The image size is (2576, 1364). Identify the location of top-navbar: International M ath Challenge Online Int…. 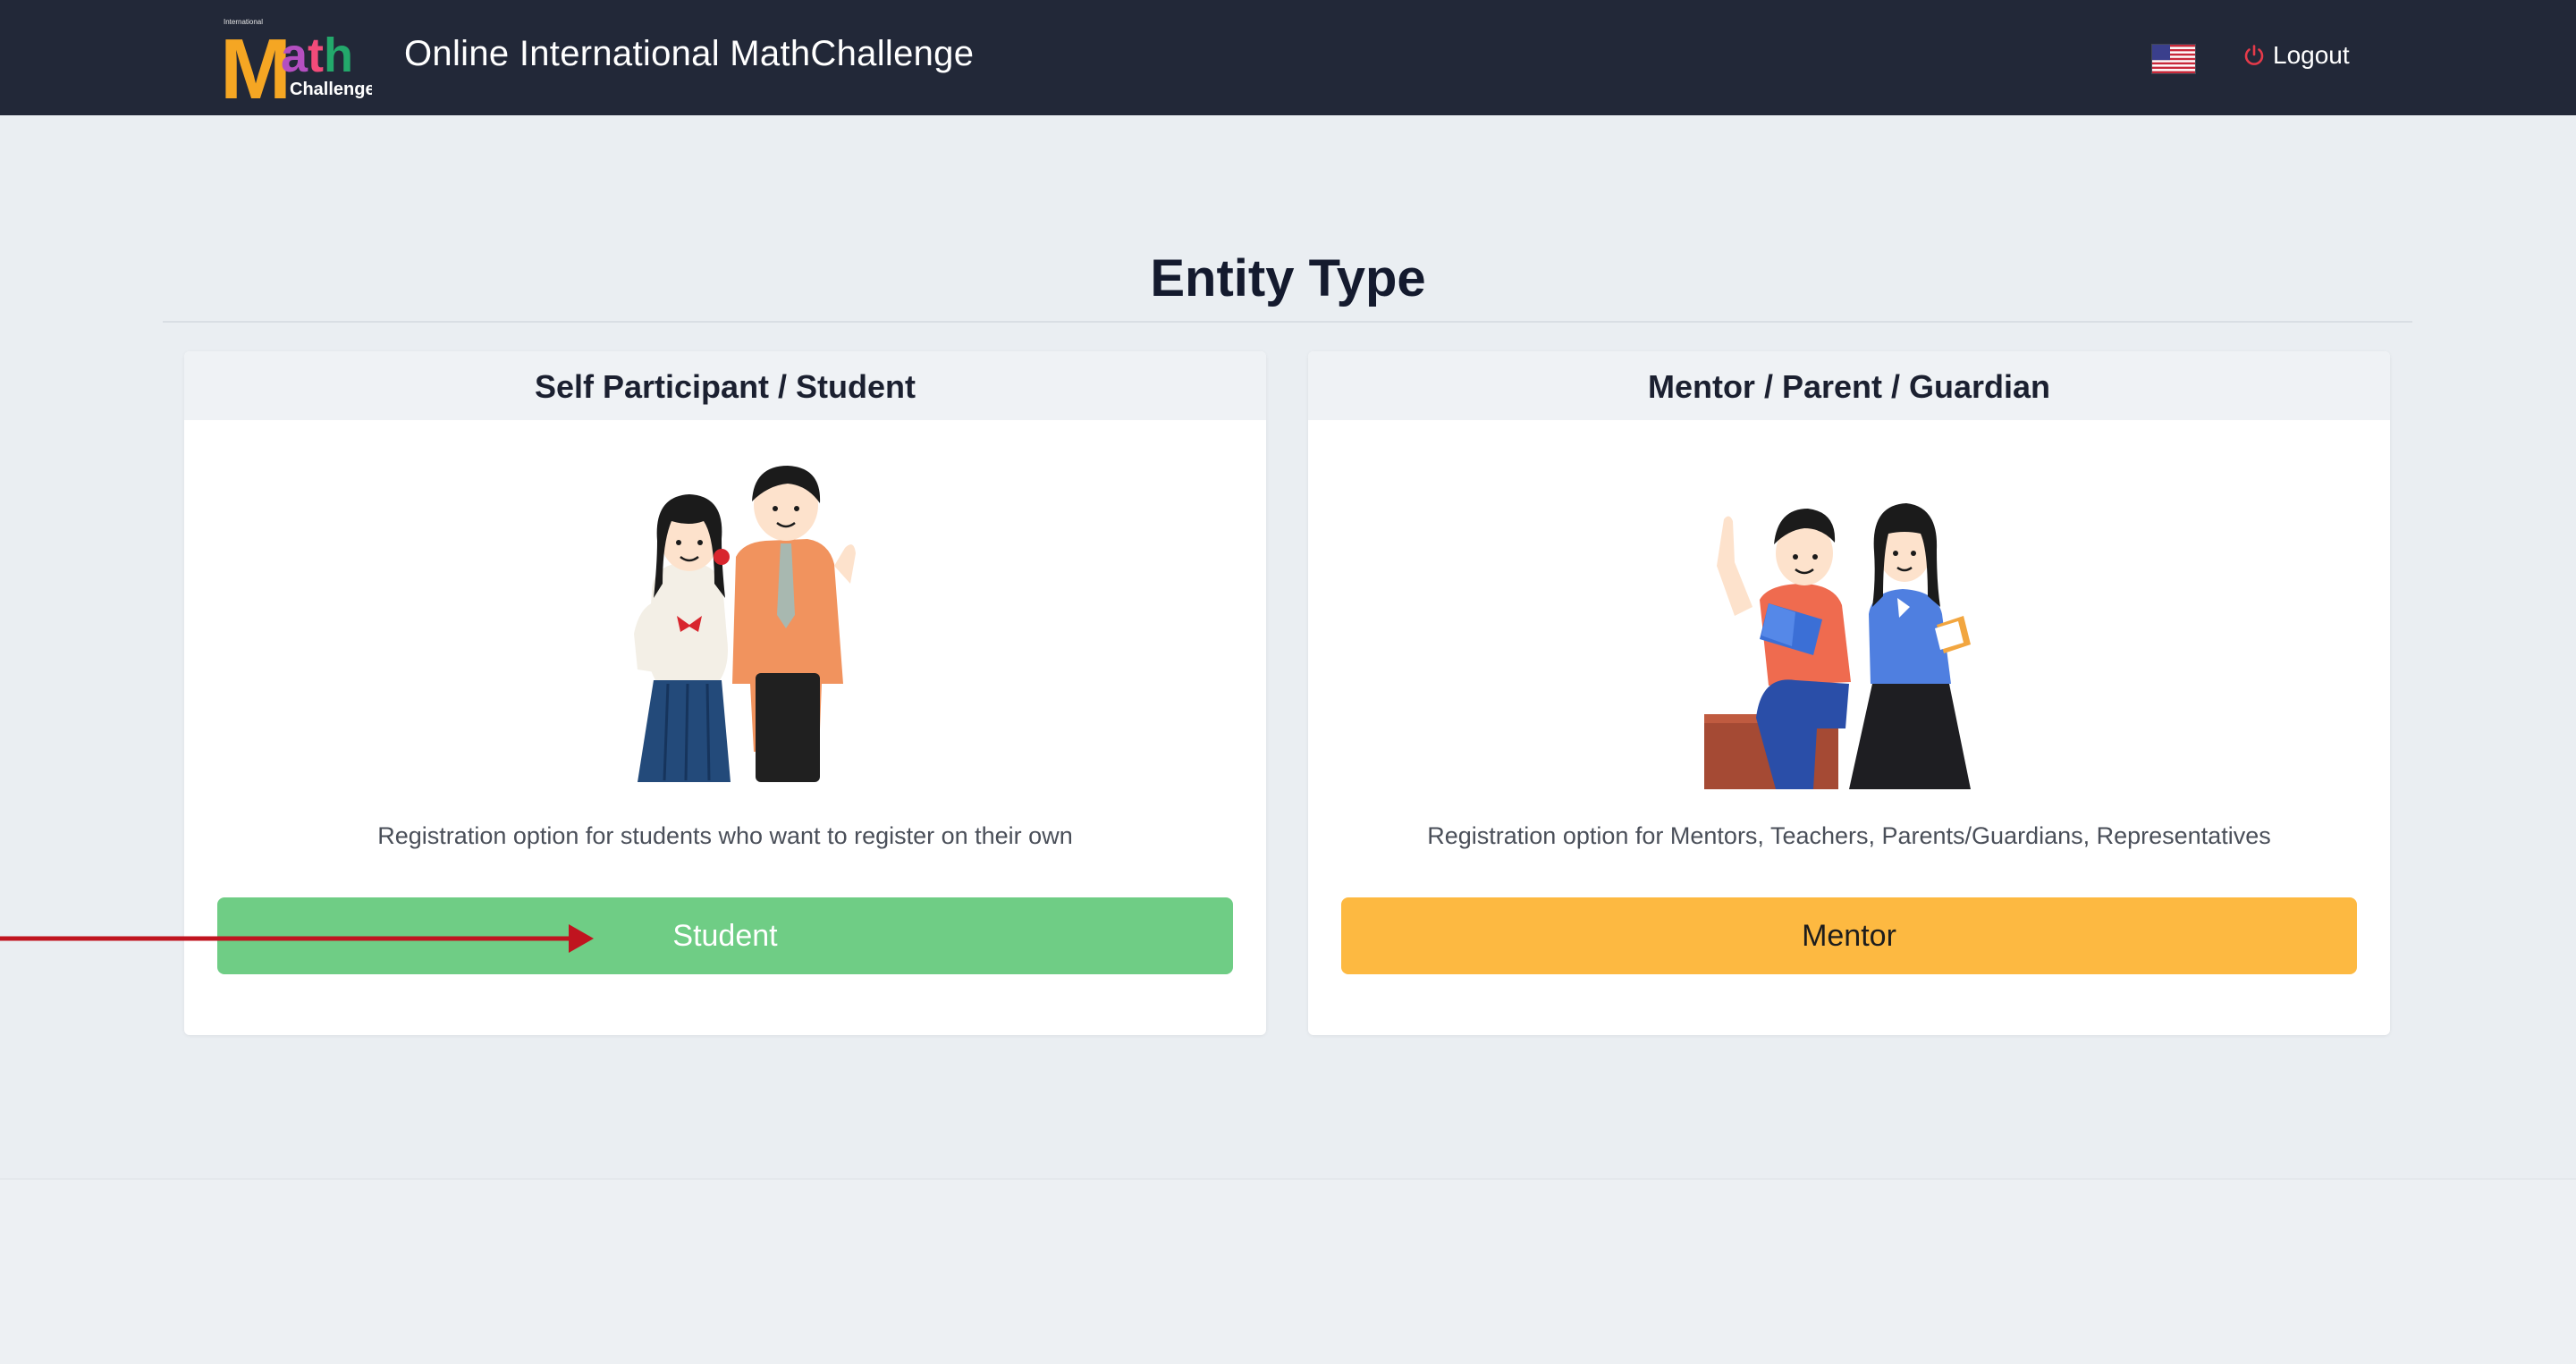
(1288, 57).